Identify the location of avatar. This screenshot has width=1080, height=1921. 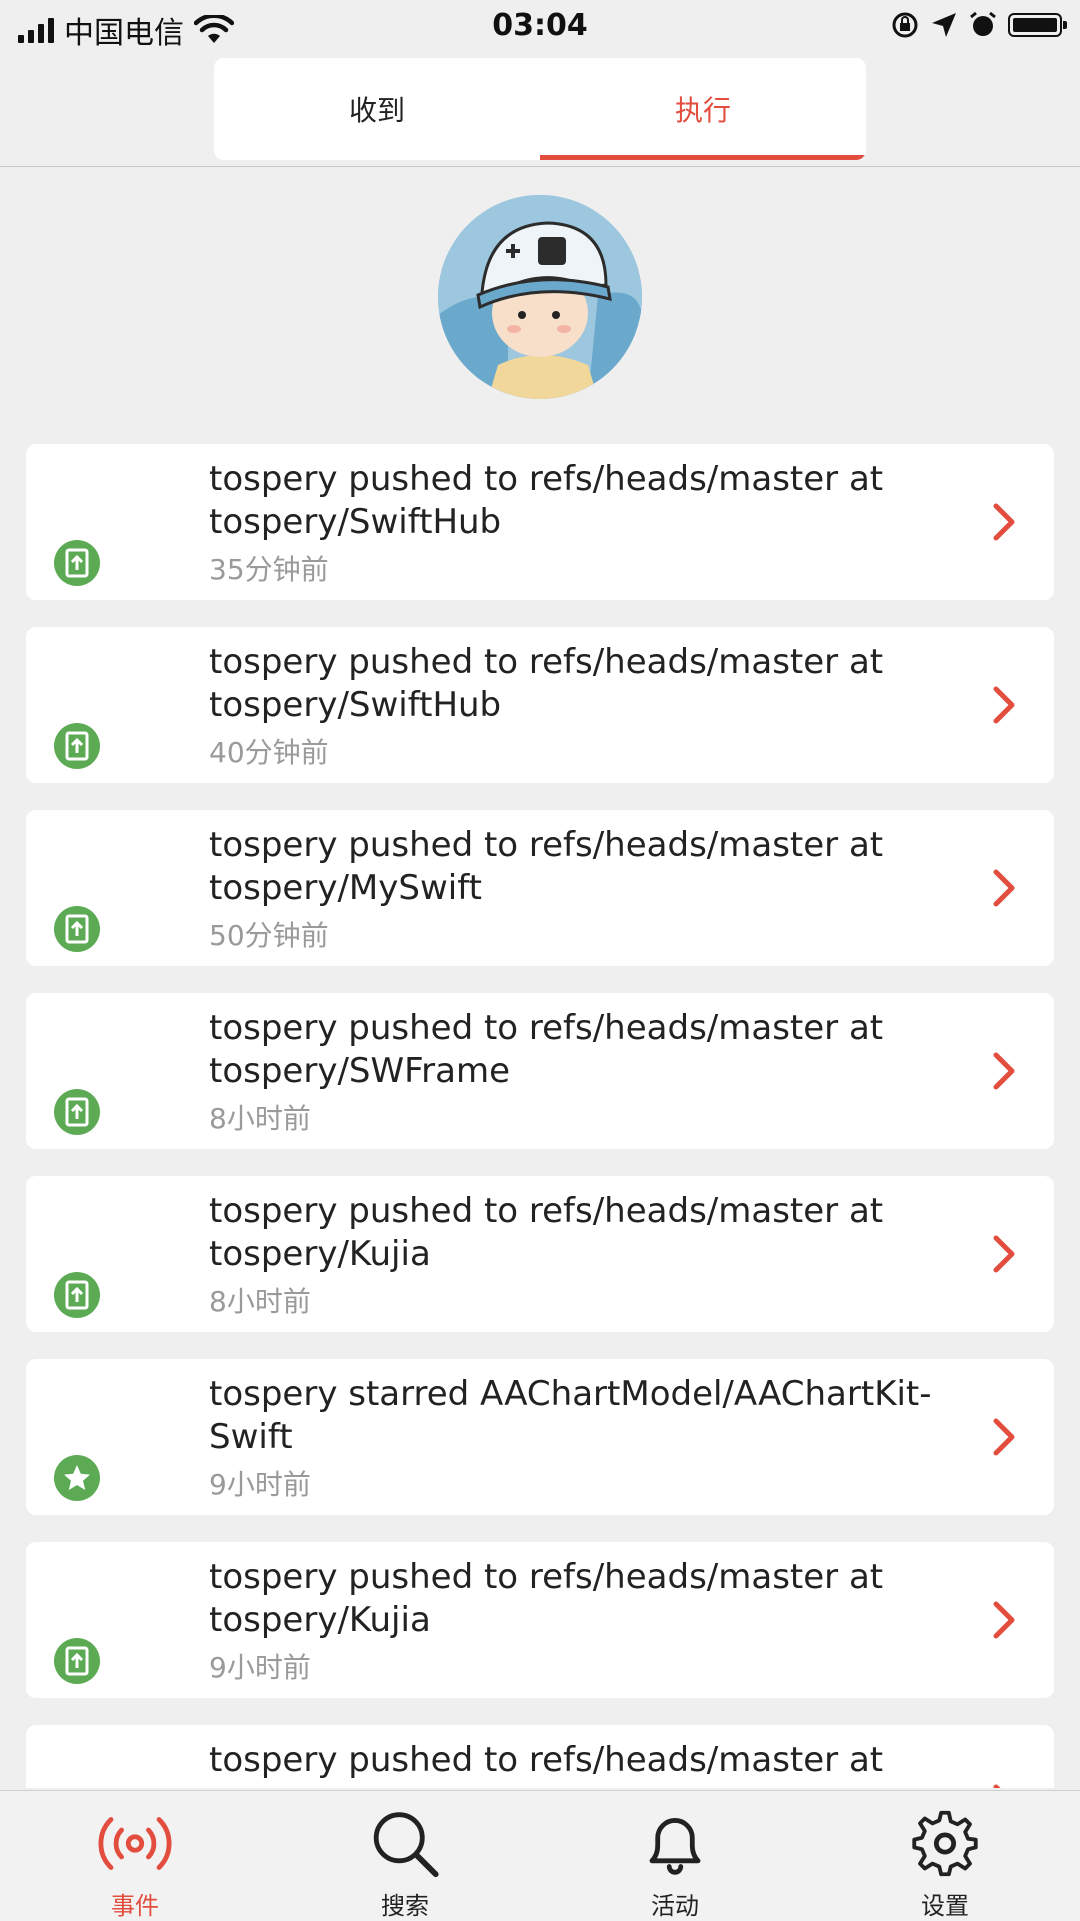
(540, 297).